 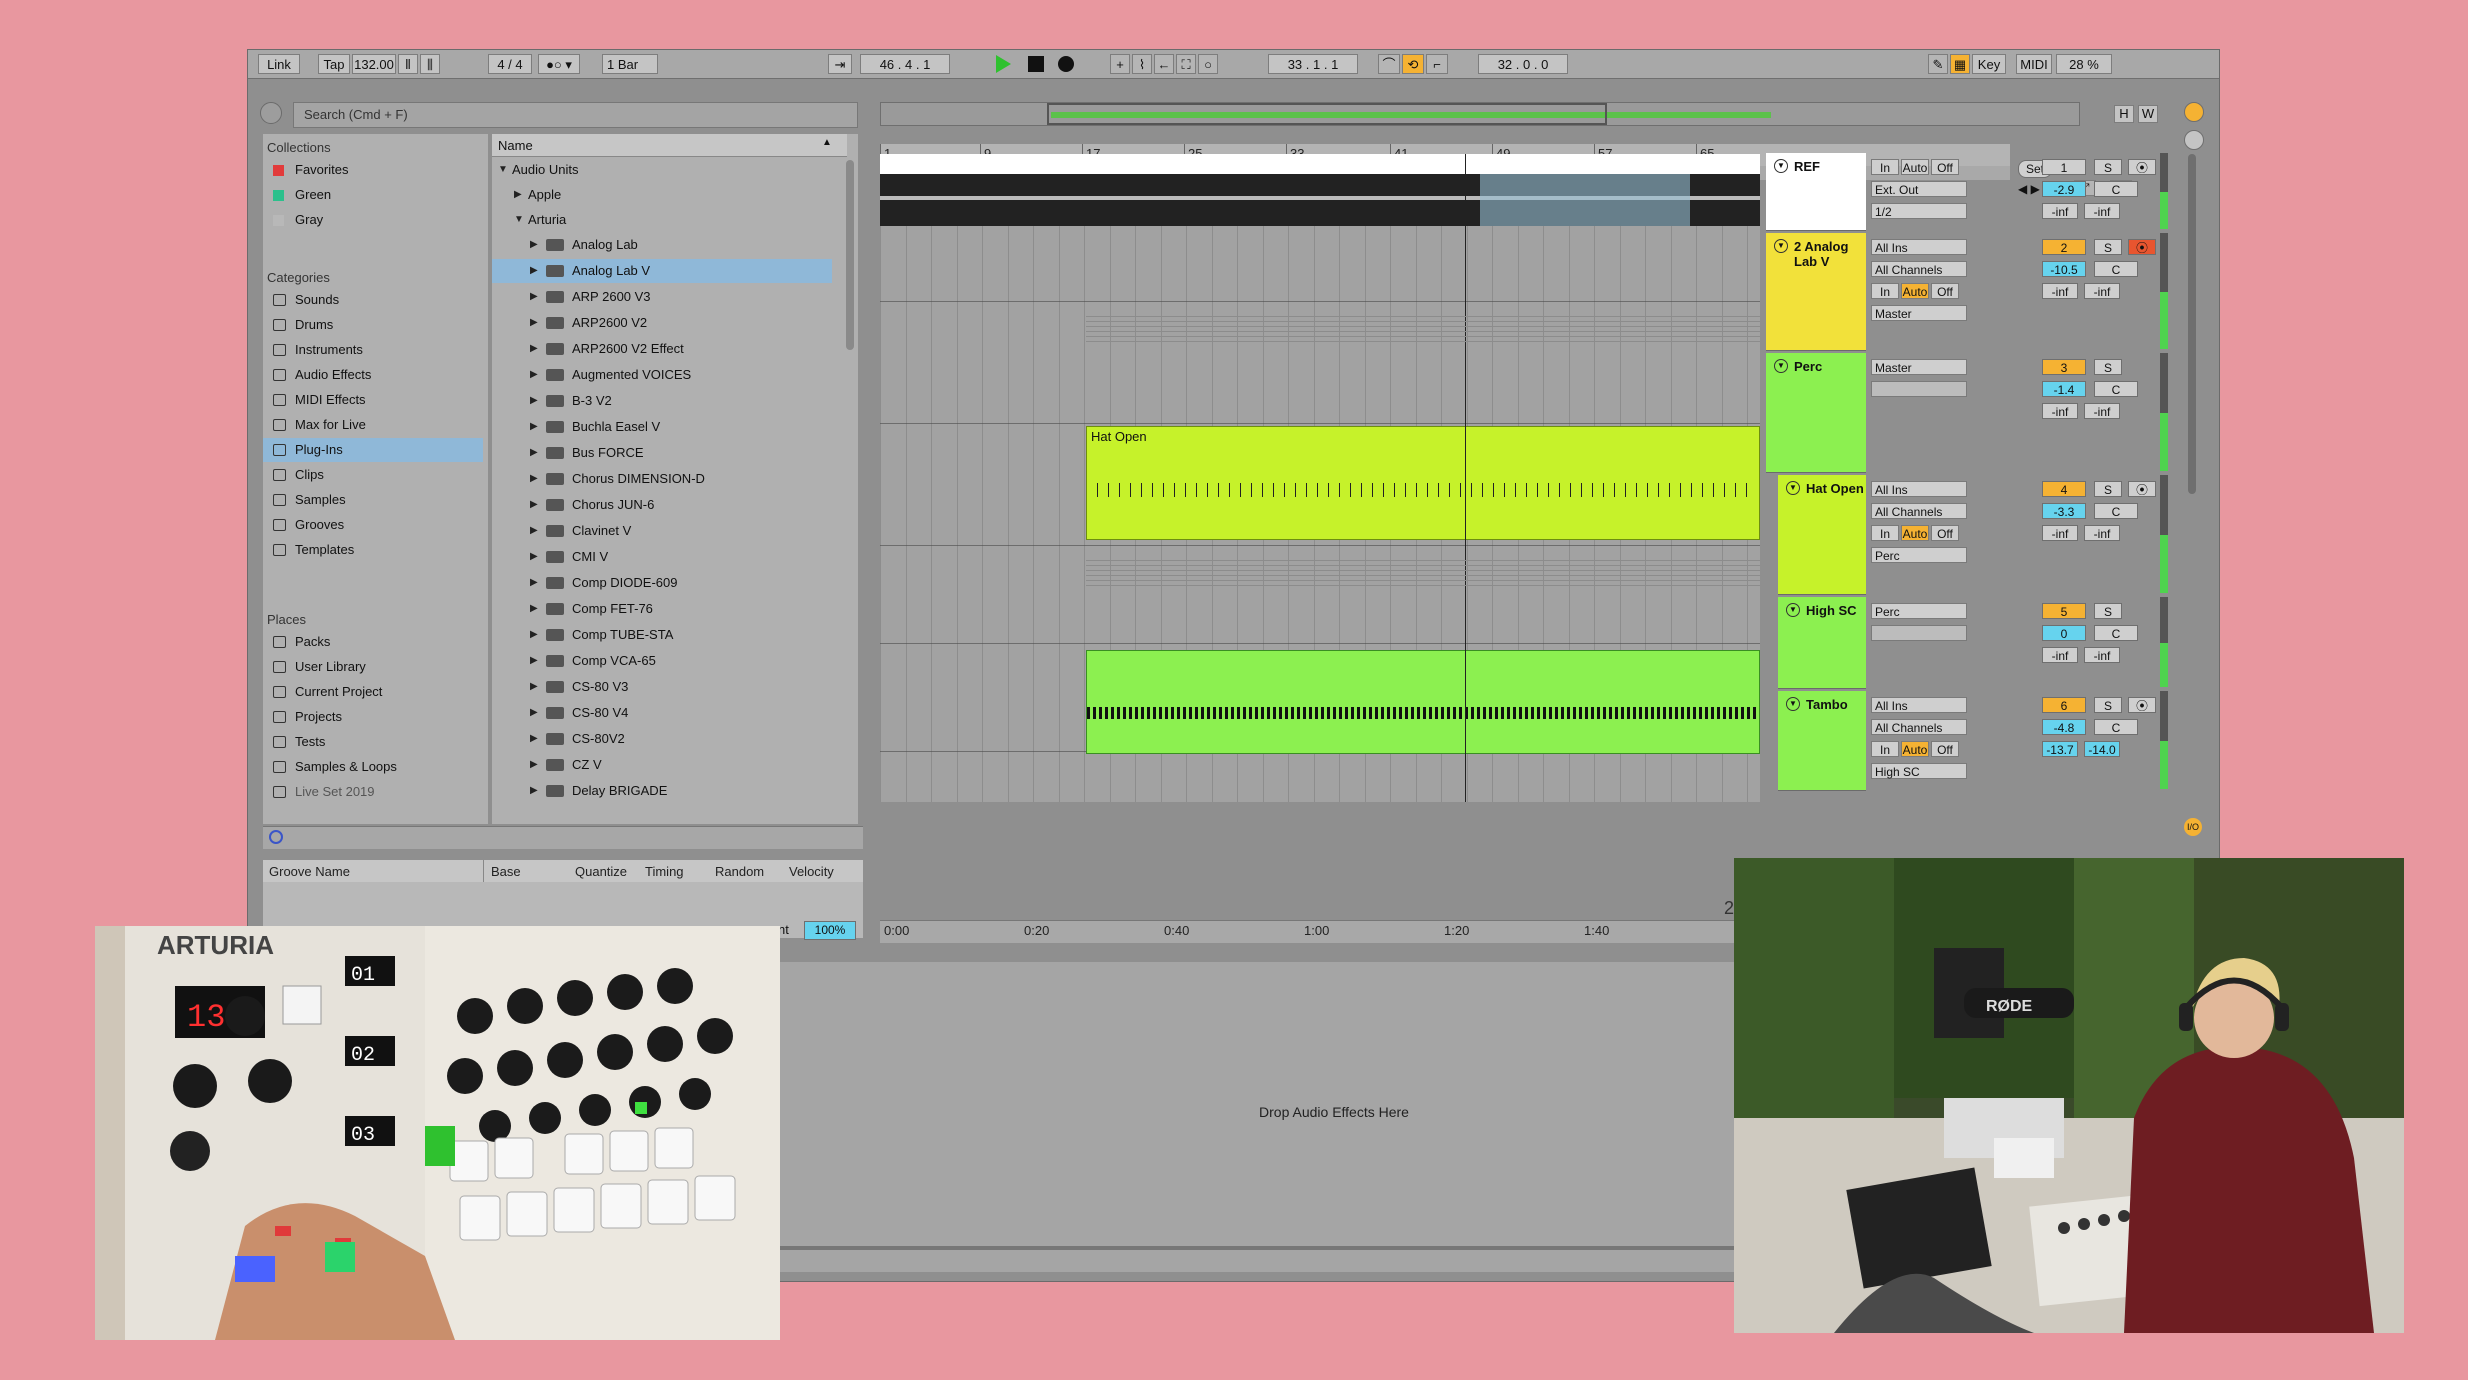 What do you see at coordinates (2064, 633) in the screenshot?
I see `volume-field: 0` at bounding box center [2064, 633].